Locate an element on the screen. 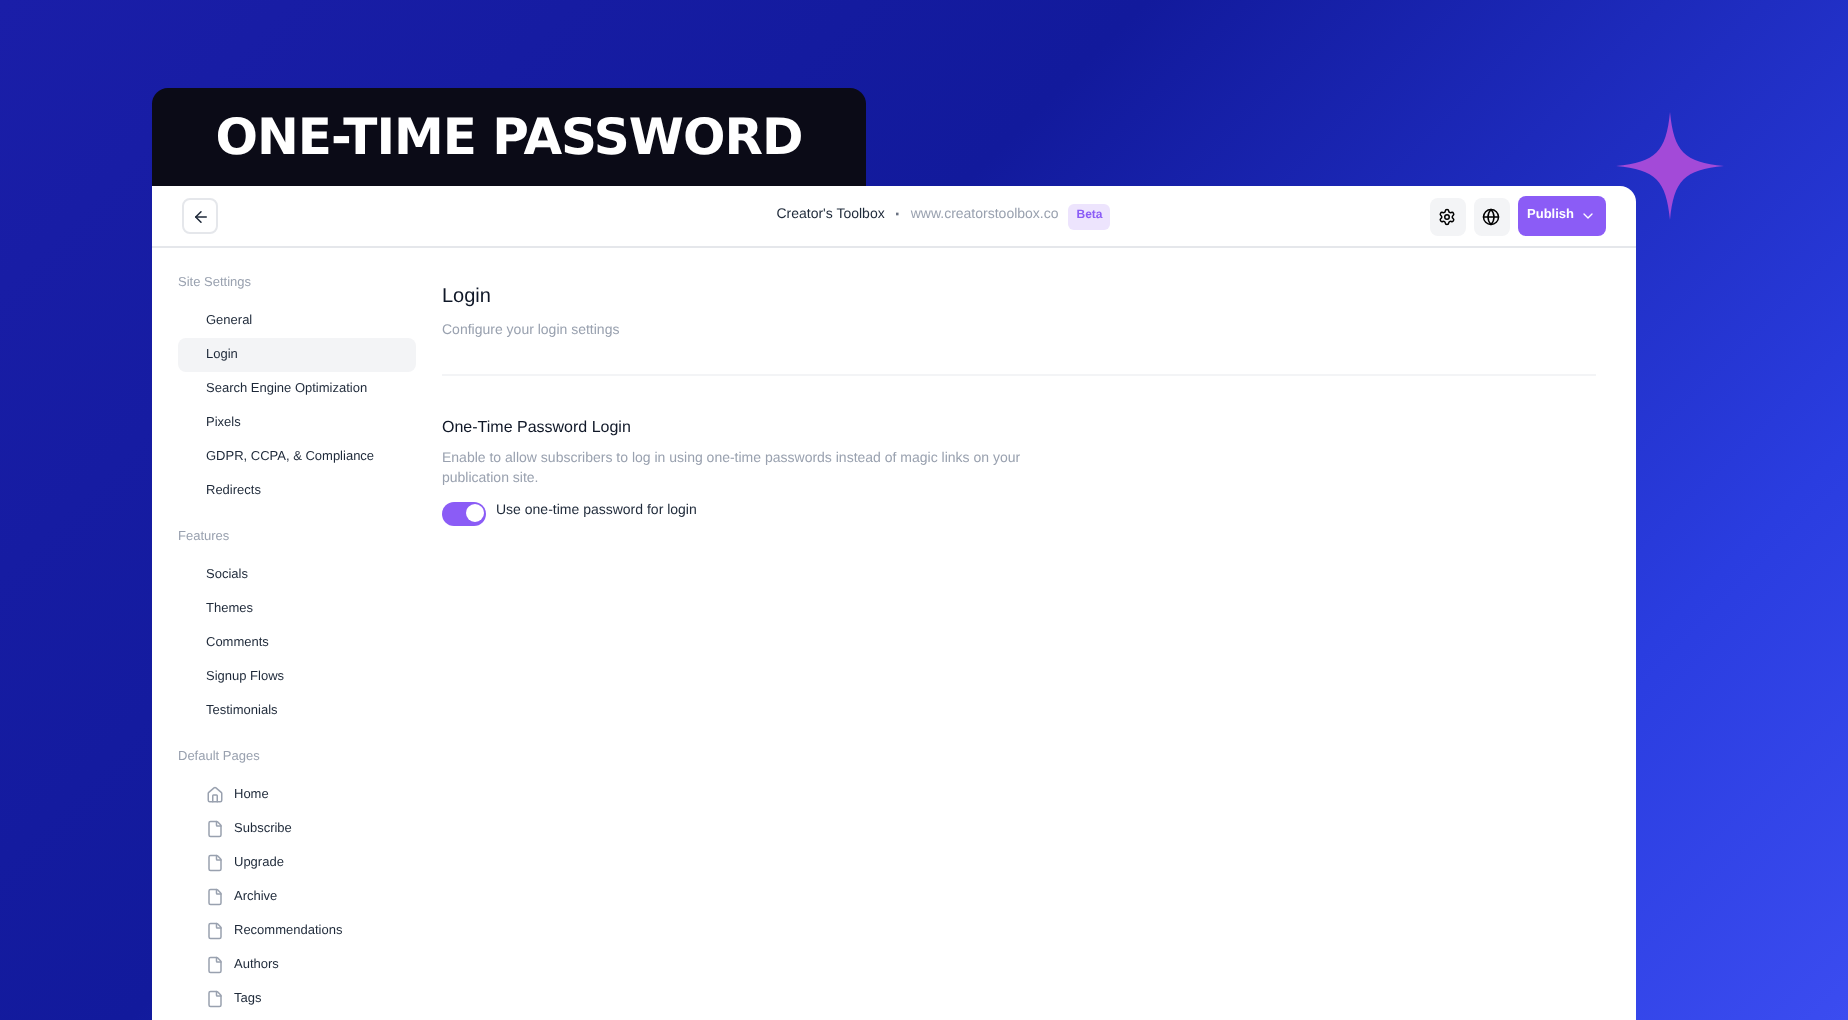 The image size is (1848, 1020). globe-button is located at coordinates (1491, 216).